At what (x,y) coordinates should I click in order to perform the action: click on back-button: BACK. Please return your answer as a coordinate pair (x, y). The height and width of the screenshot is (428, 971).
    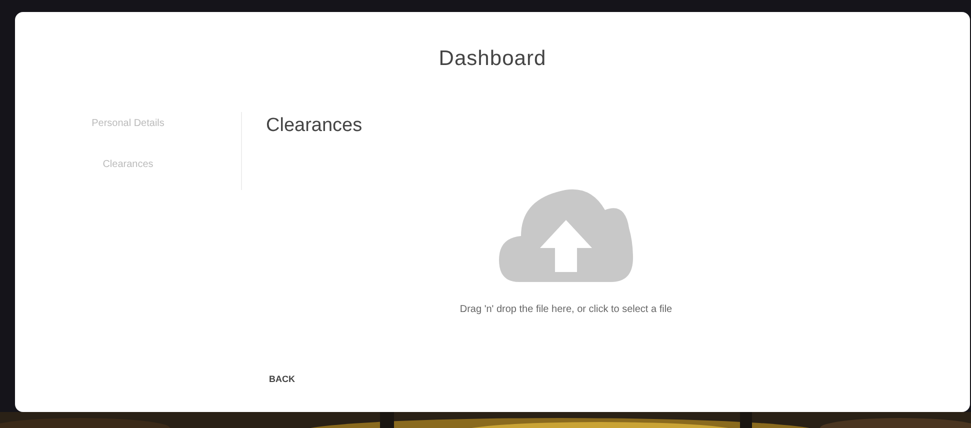
    Looking at the image, I should click on (282, 379).